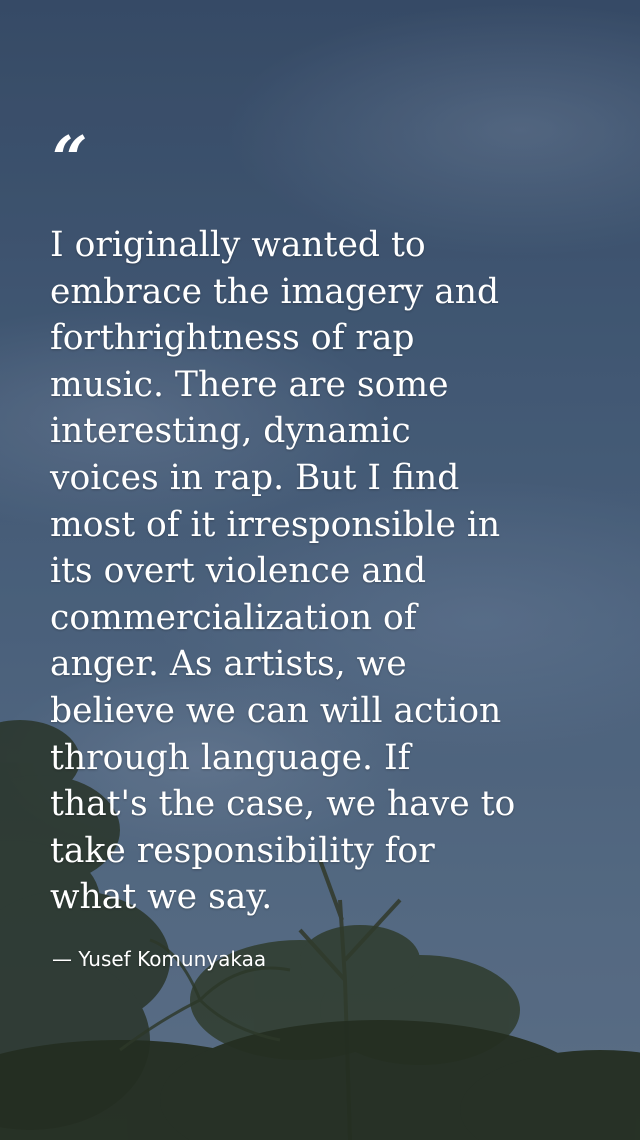 The width and height of the screenshot is (640, 1140). Describe the element at coordinates (159, 959) in the screenshot. I see `quote-author: — Yusef Komunyakaa` at that location.